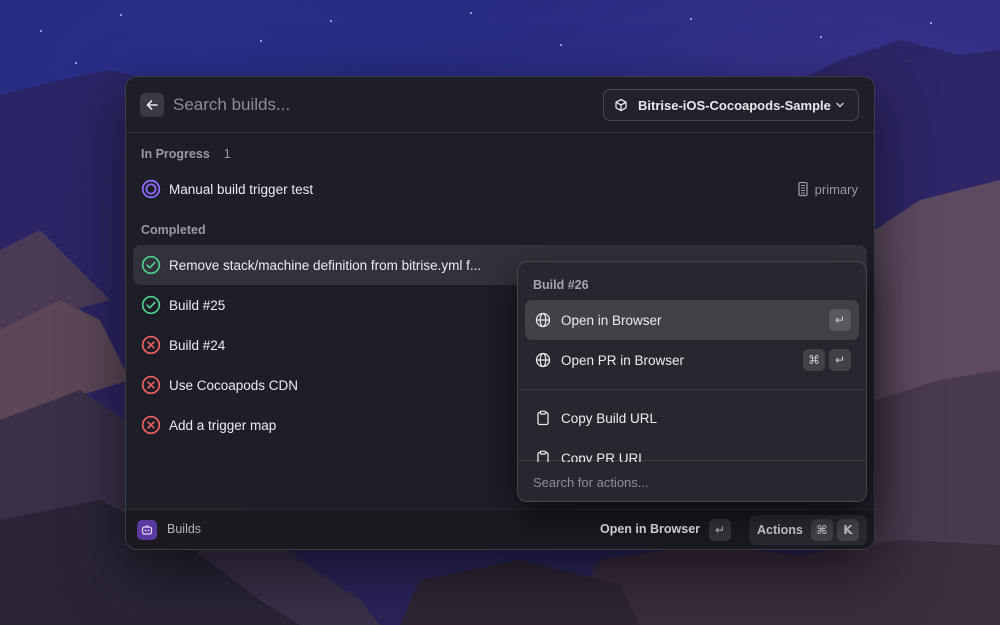 The height and width of the screenshot is (625, 1000). What do you see at coordinates (621, 105) in the screenshot?
I see `cube-icon` at bounding box center [621, 105].